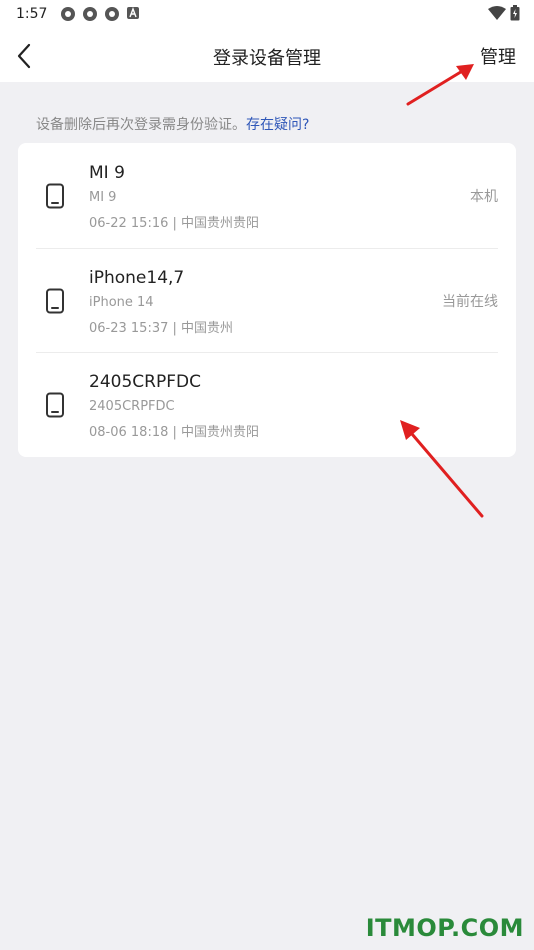 This screenshot has width=534, height=950. What do you see at coordinates (515, 13) in the screenshot?
I see `battery-icon` at bounding box center [515, 13].